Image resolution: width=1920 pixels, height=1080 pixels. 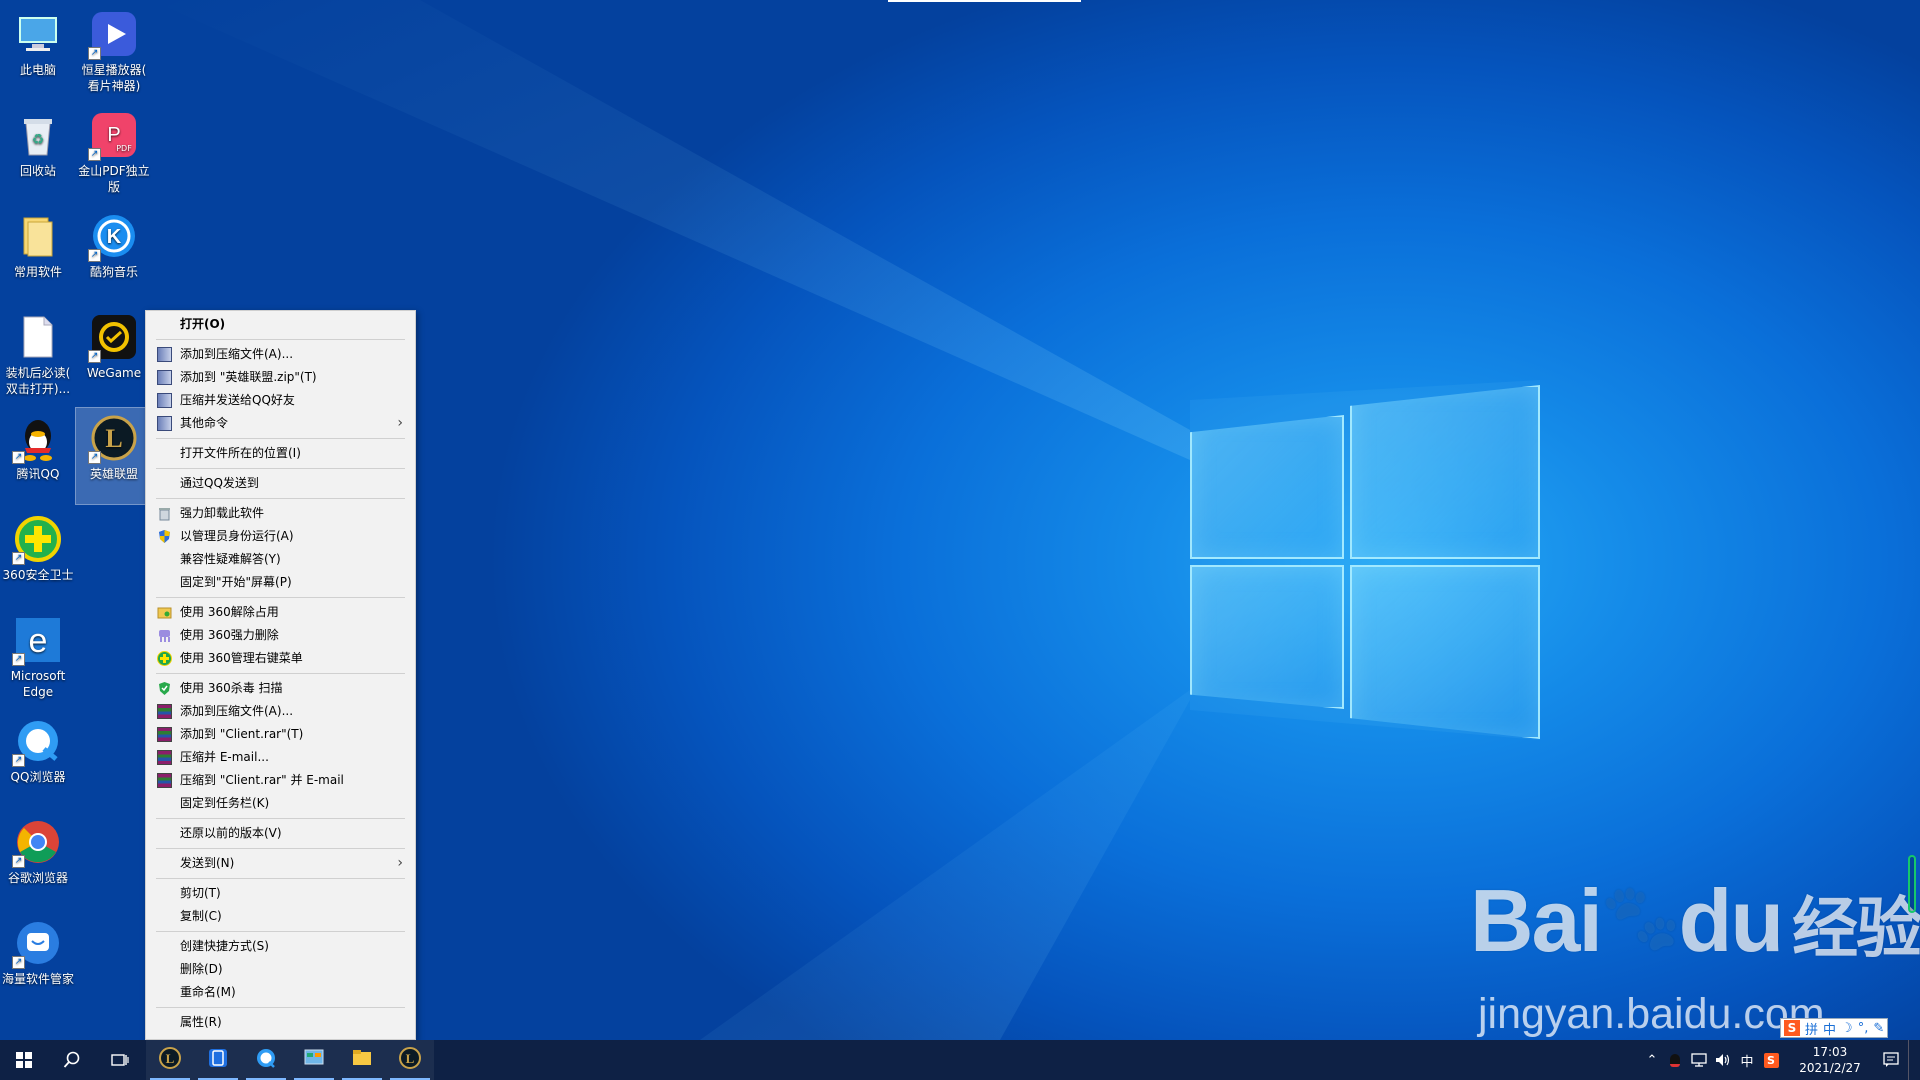 I want to click on desktop-icon-label: 装机后必读(, so click(x=38, y=373).